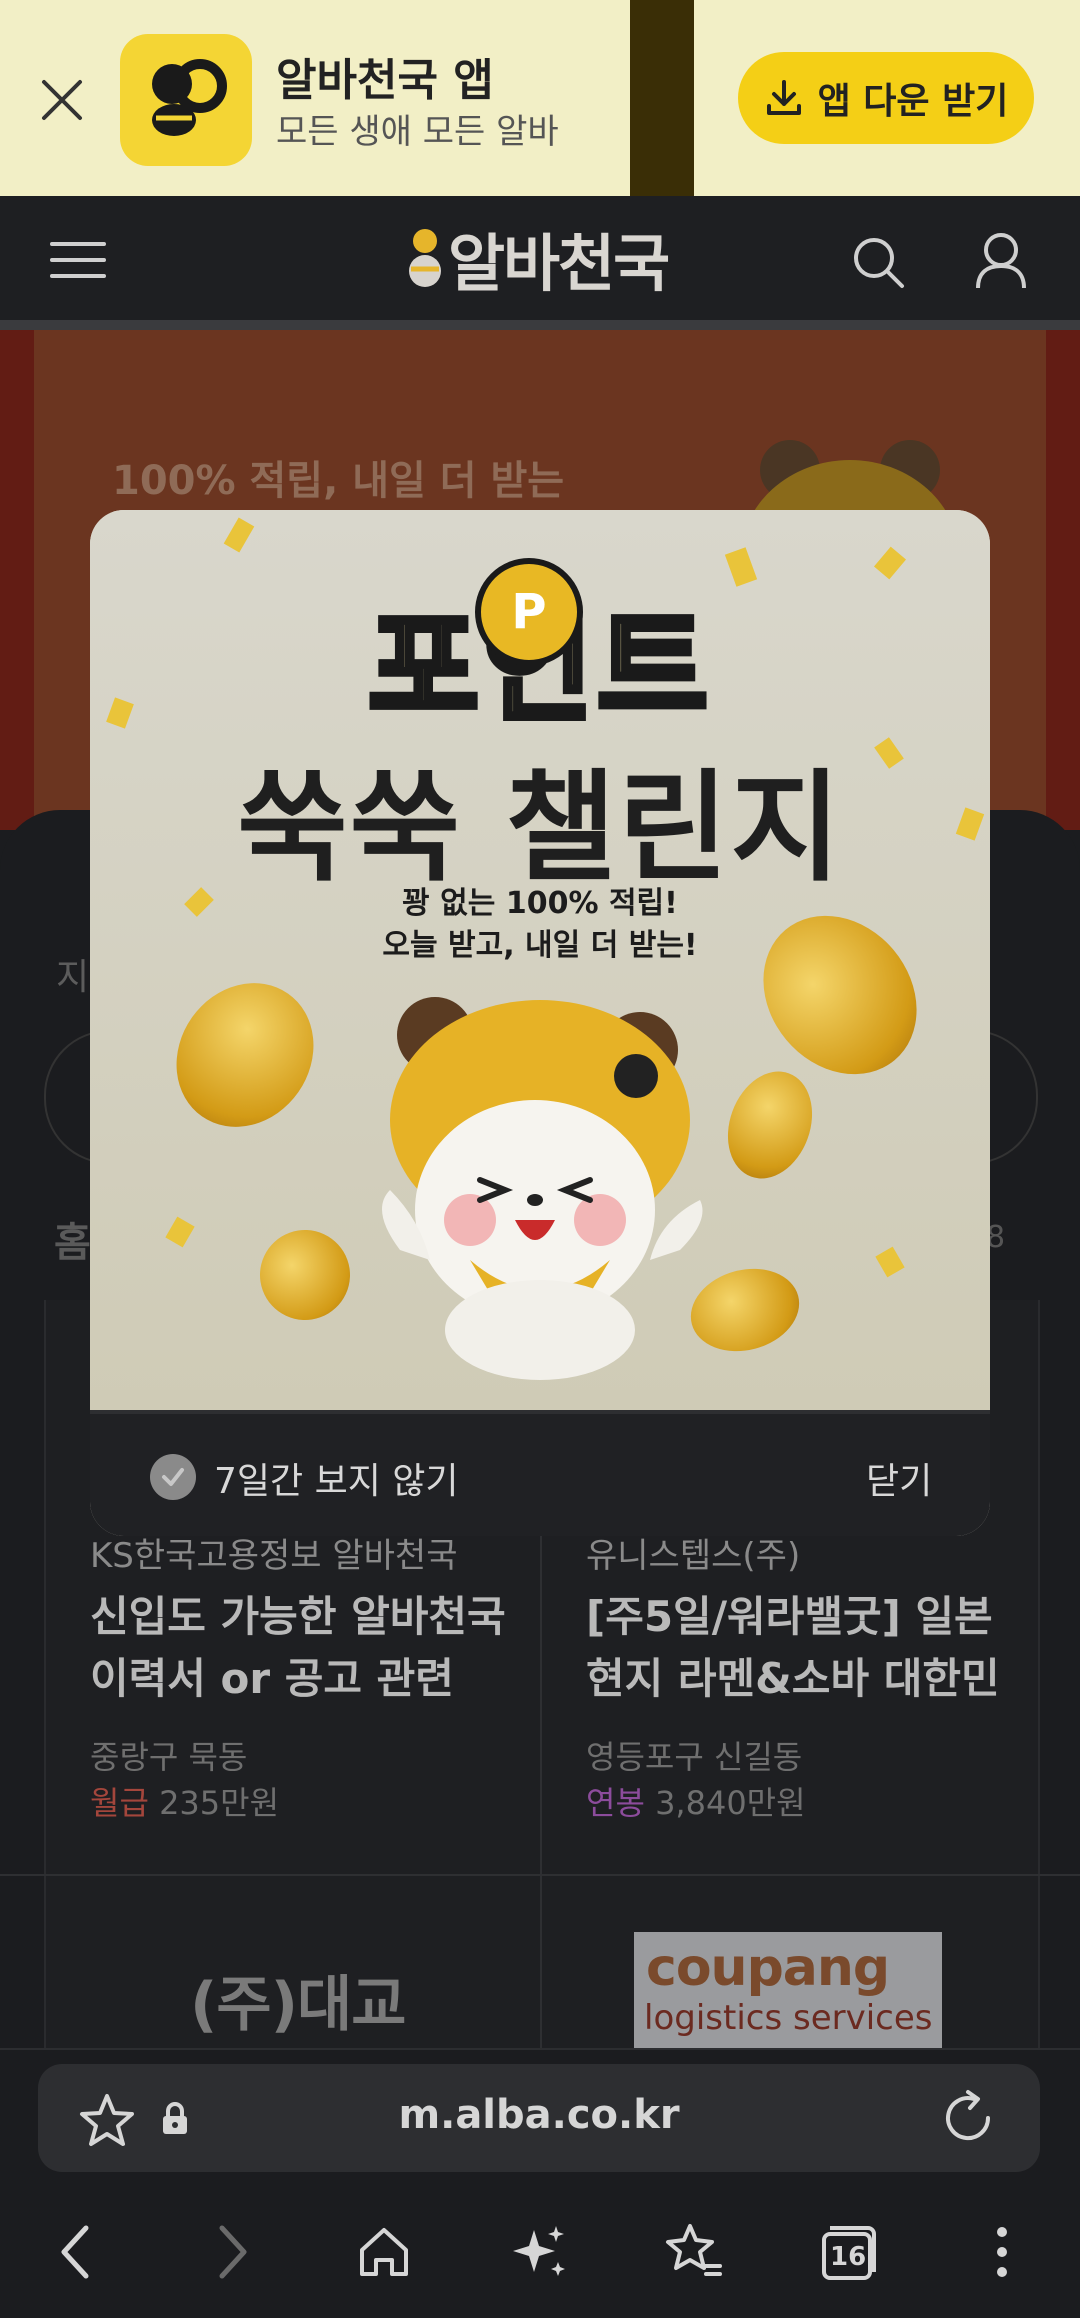  I want to click on tab-count: 16, so click(848, 2257).